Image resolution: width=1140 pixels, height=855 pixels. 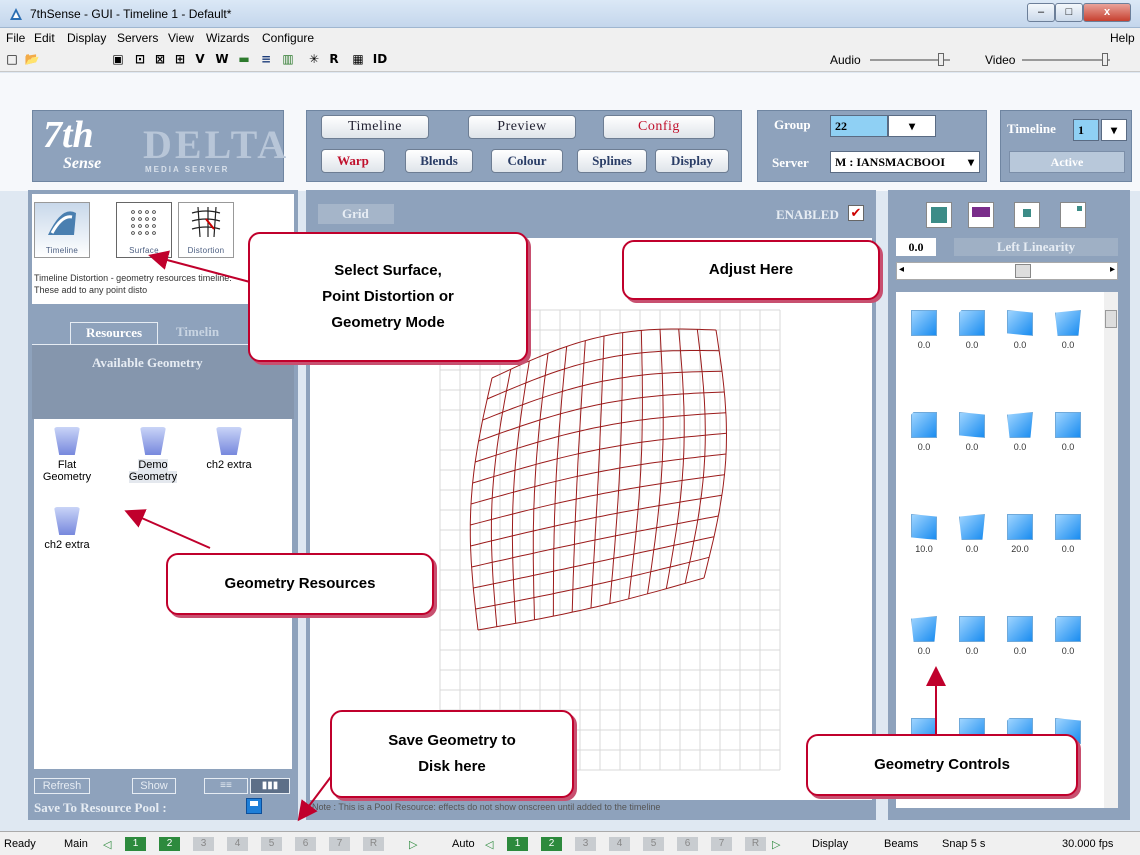 I want to click on tab-preview: Preview, so click(x=522, y=127).